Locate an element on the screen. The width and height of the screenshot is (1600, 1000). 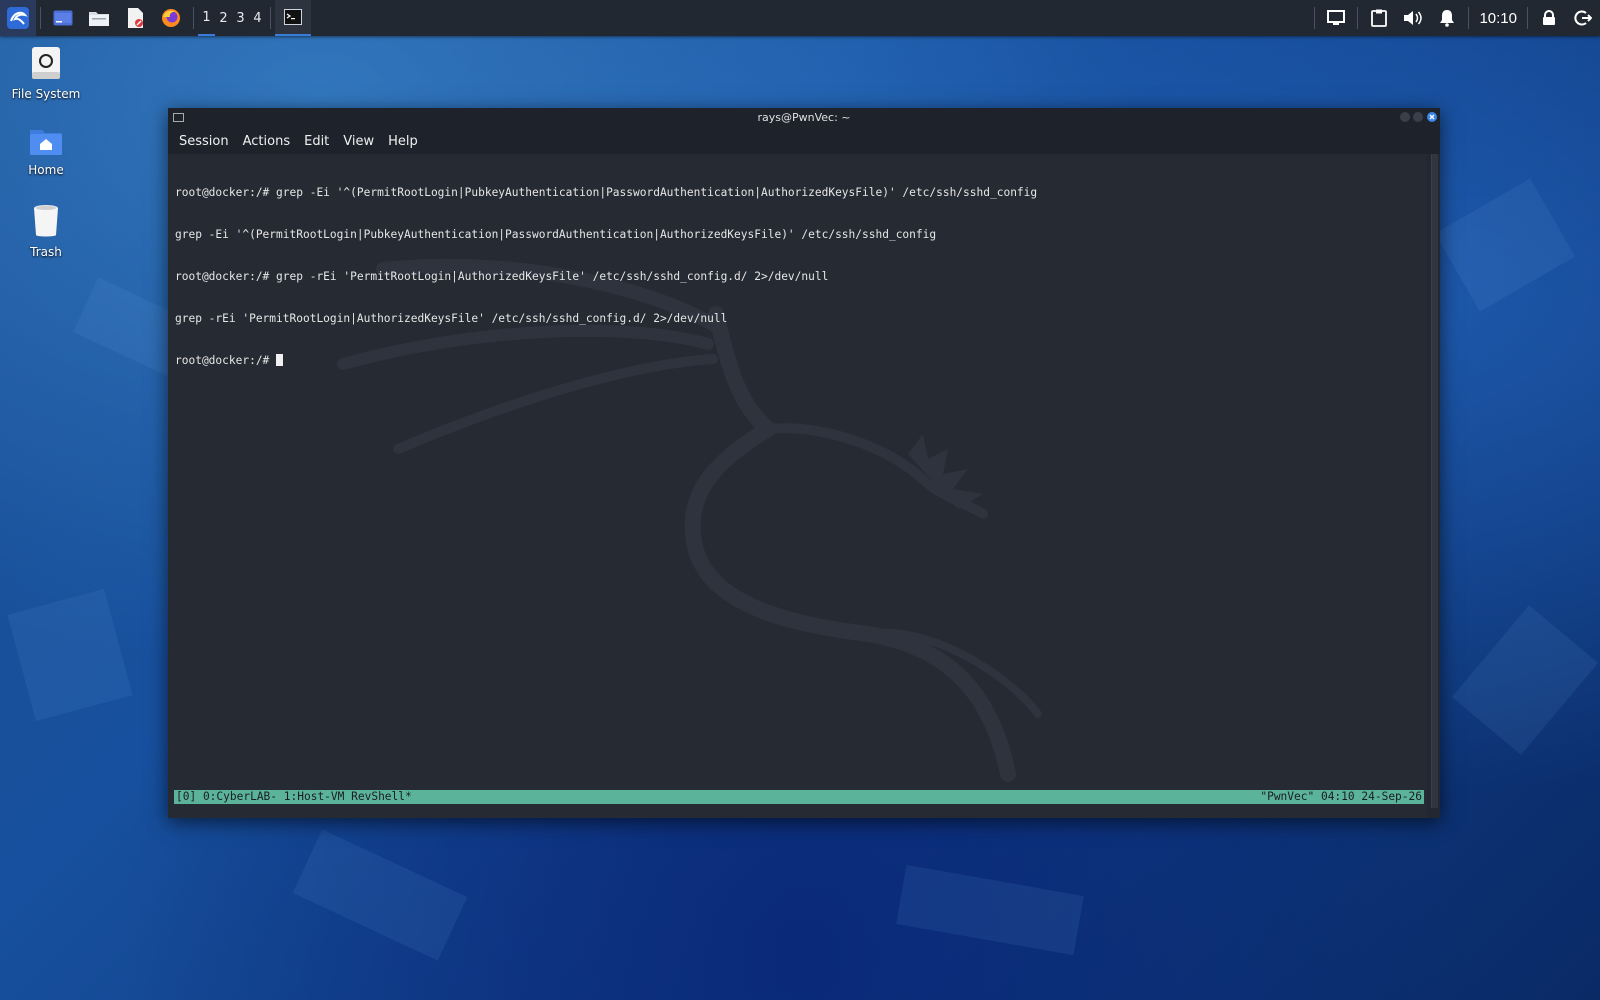
terminal-prompt-line: root@docker:/# is located at coordinates (606, 361).